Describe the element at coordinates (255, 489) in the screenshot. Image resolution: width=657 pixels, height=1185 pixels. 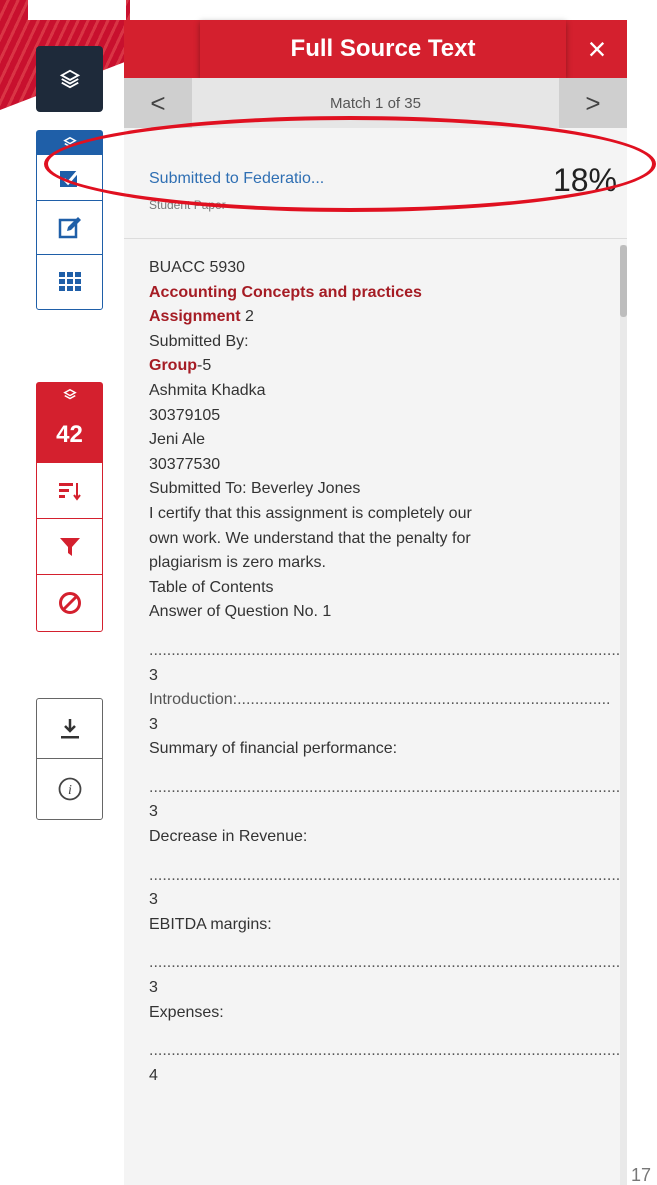
I see `text-line: Submitted To: Beverley Jones` at that location.